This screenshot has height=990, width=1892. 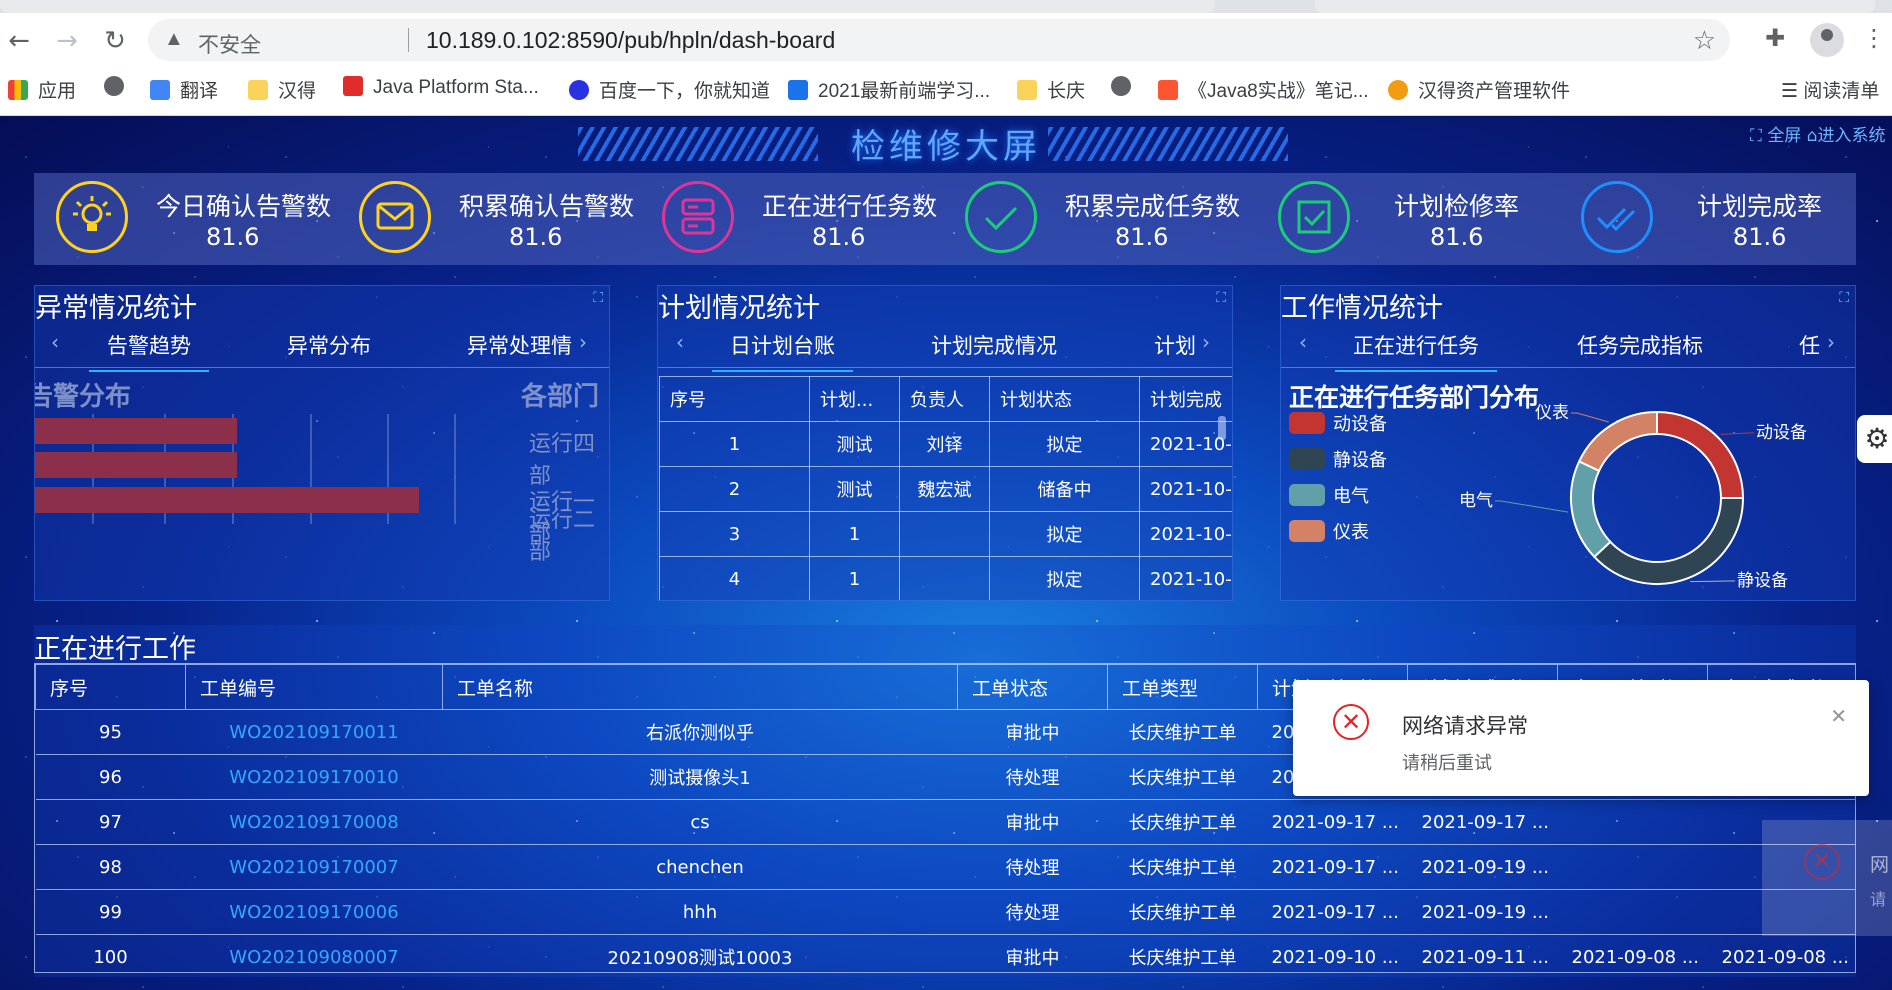 What do you see at coordinates (329, 345) in the screenshot?
I see `tab-abnormal-dist: 异常分布` at bounding box center [329, 345].